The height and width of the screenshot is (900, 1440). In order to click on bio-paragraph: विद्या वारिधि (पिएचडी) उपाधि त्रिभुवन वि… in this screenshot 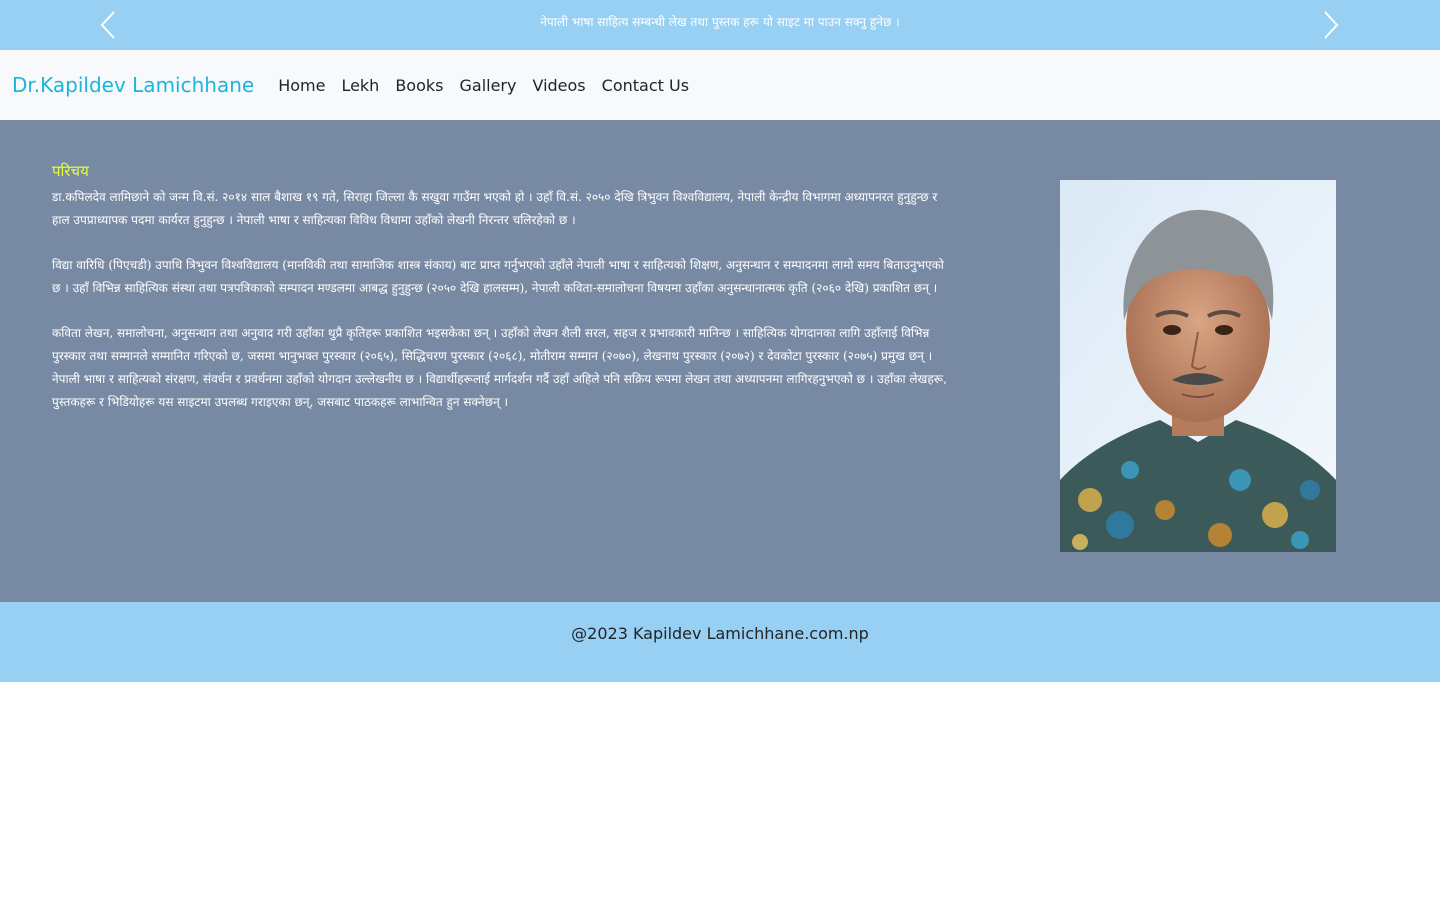, I will do `click(498, 276)`.